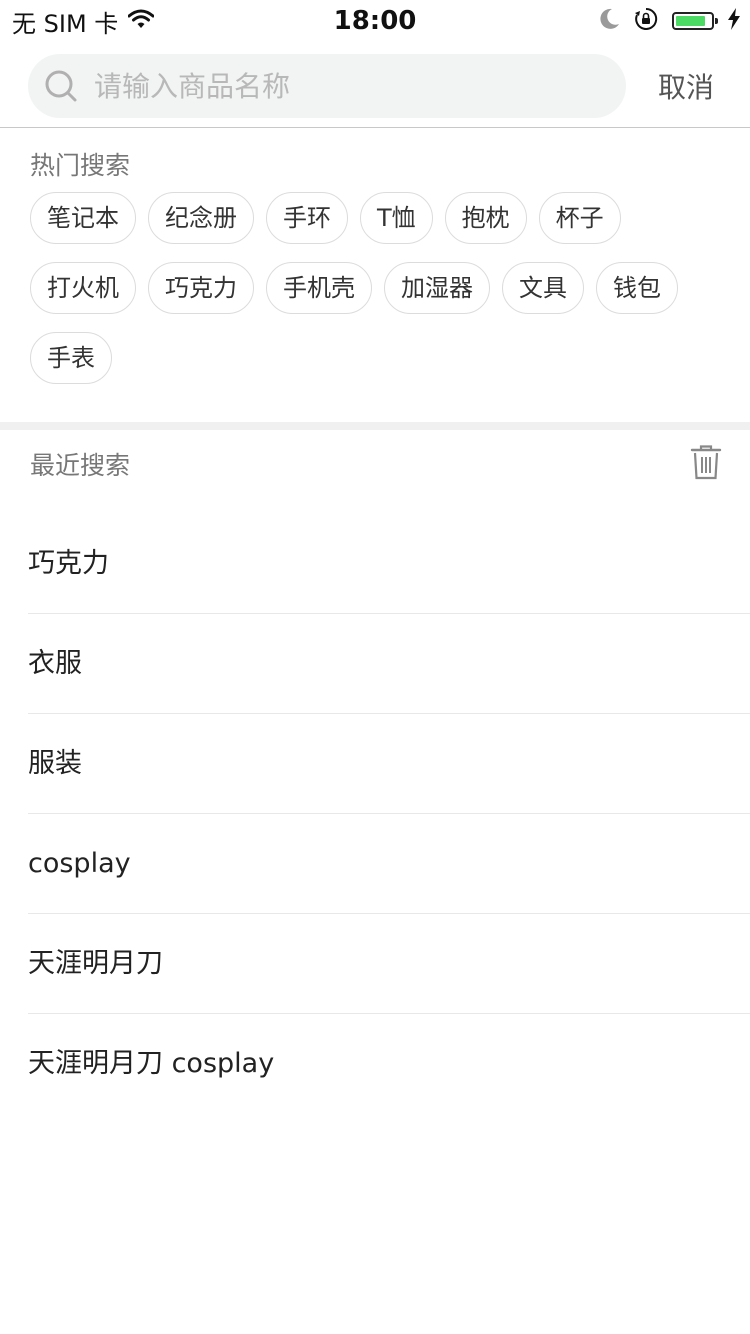 The width and height of the screenshot is (750, 1334). I want to click on section-divider, so click(375, 426).